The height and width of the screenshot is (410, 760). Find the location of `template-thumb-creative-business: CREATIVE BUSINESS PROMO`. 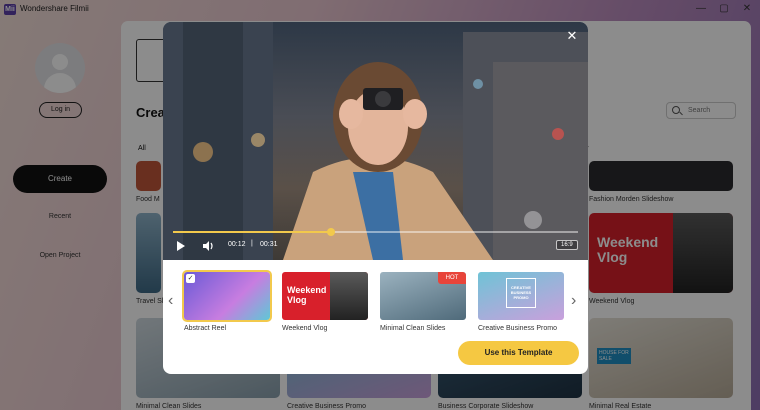

template-thumb-creative-business: CREATIVE BUSINESS PROMO is located at coordinates (521, 296).